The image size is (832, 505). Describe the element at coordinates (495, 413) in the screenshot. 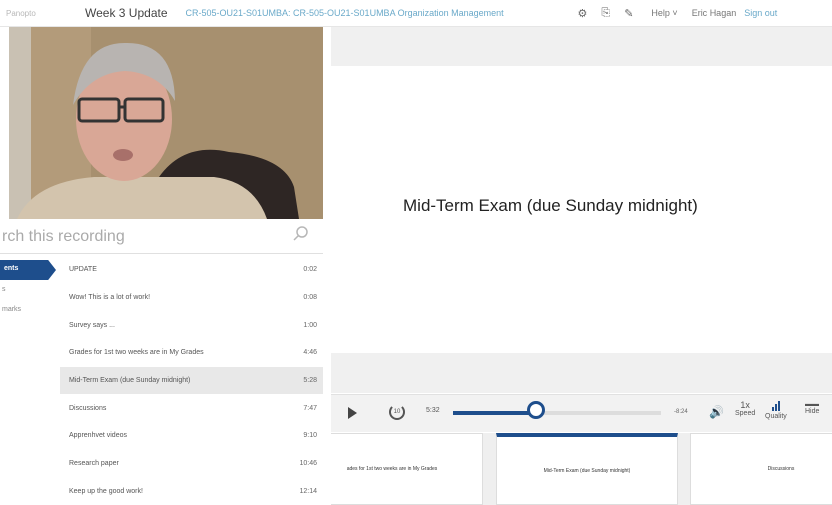

I see `progress-fill` at that location.